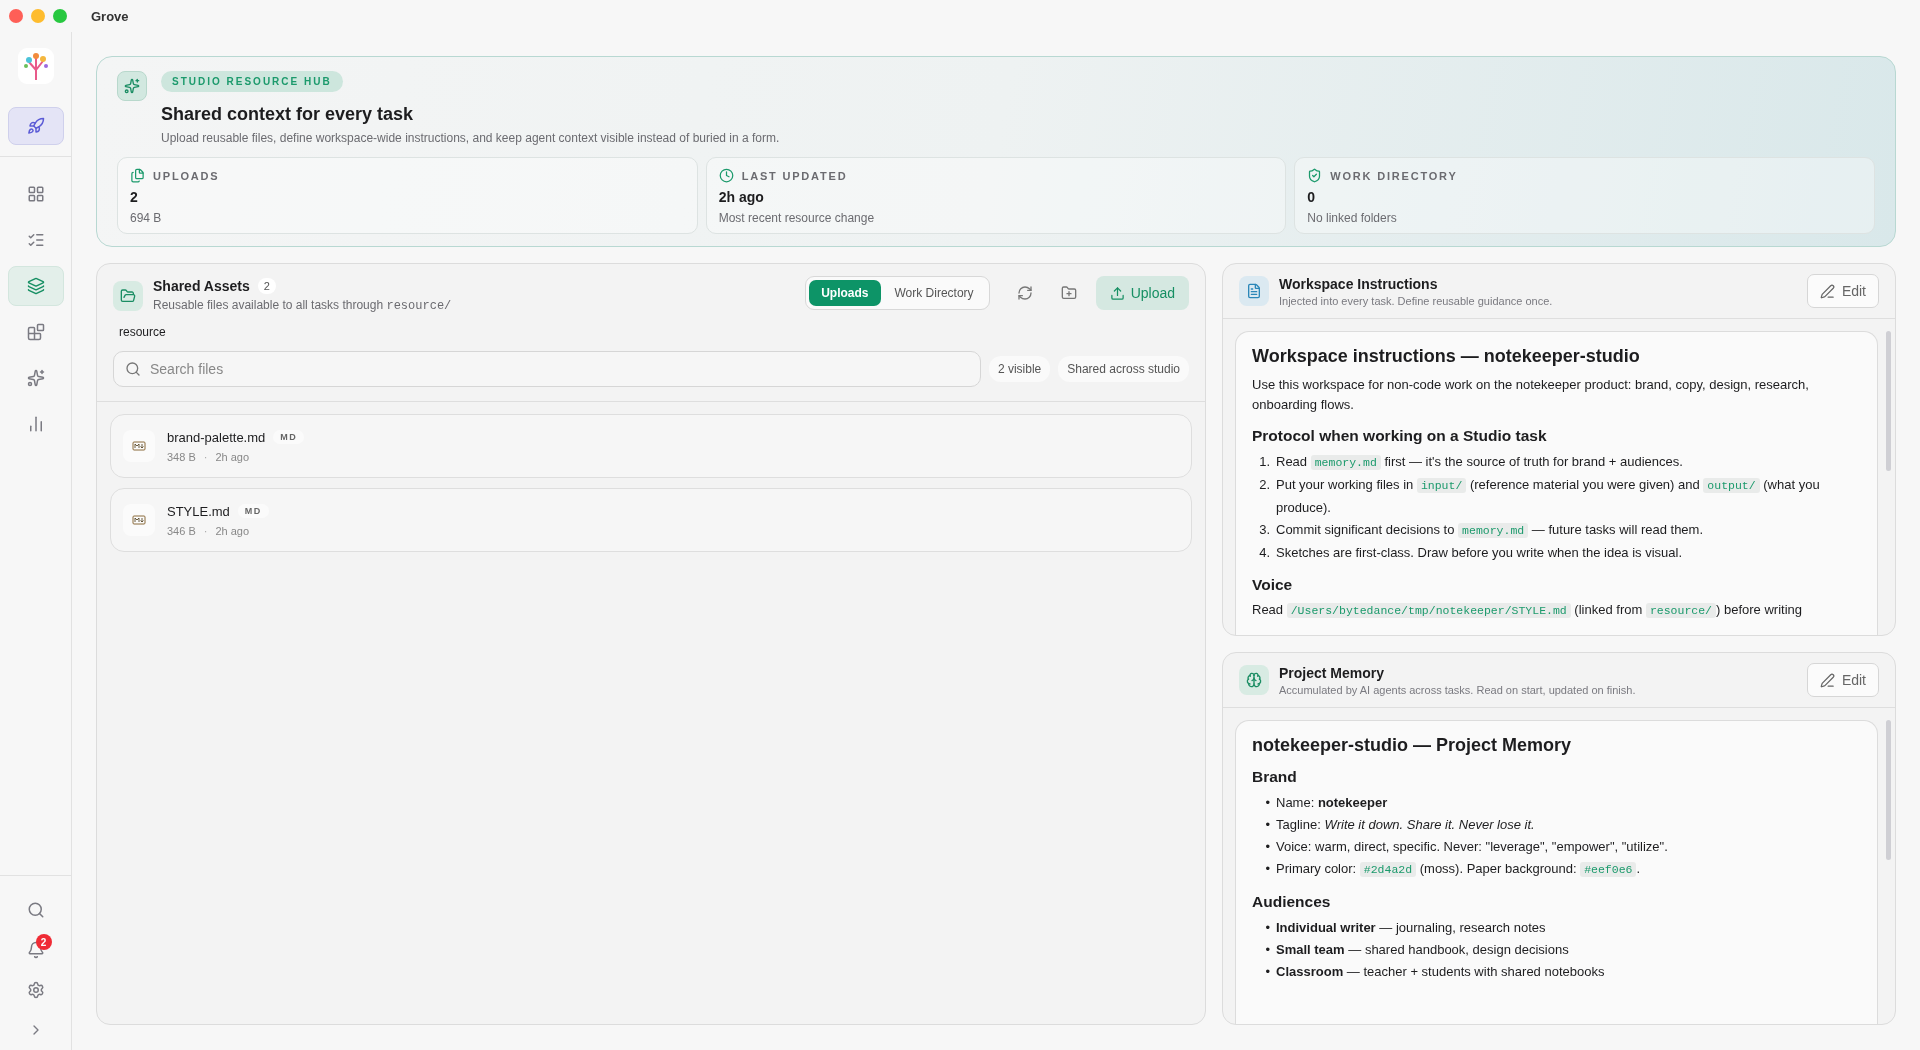 The width and height of the screenshot is (1920, 1050). I want to click on section-heading: Audiences, so click(1292, 902).